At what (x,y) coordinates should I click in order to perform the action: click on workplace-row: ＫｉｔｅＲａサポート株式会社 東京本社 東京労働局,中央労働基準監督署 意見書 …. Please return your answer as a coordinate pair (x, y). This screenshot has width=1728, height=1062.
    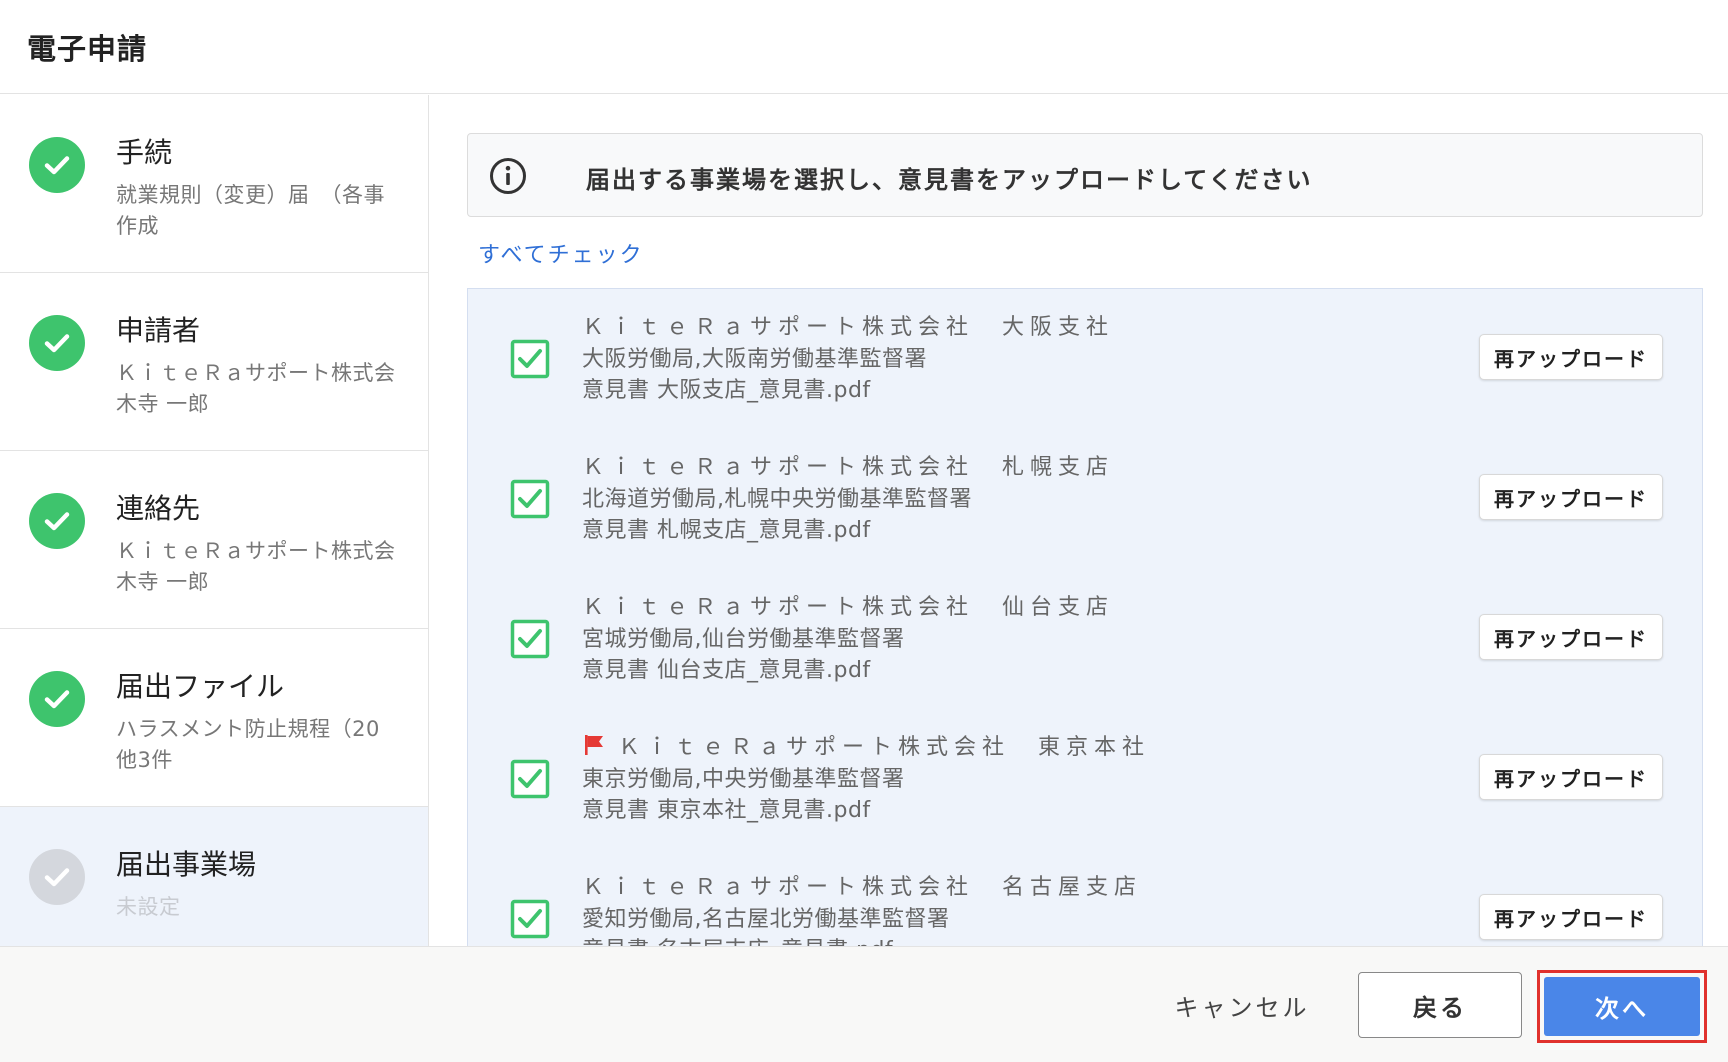
    Looking at the image, I should click on (1085, 779).